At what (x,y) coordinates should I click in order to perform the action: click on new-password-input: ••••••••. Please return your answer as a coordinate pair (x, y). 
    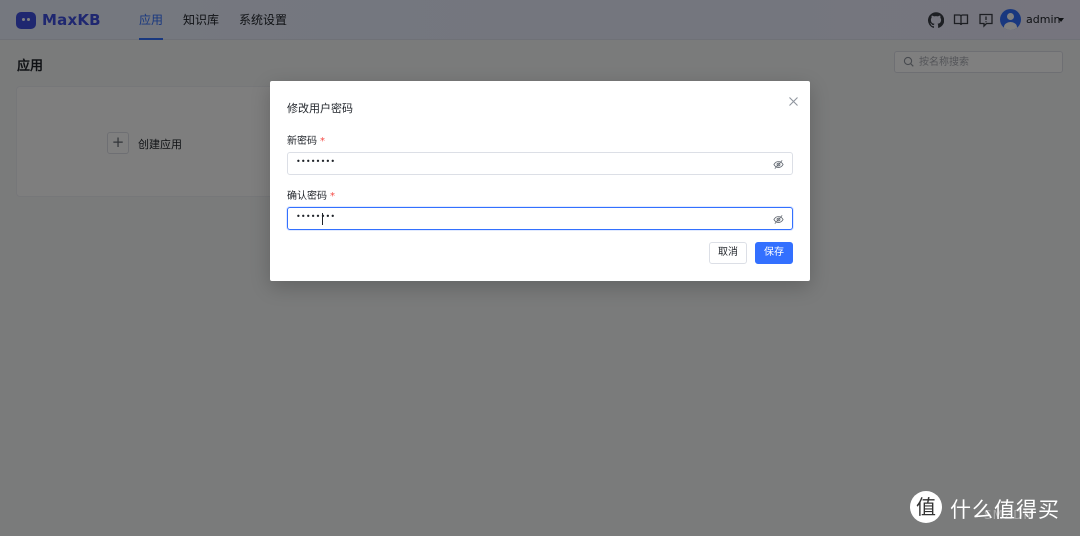
    Looking at the image, I should click on (540, 163).